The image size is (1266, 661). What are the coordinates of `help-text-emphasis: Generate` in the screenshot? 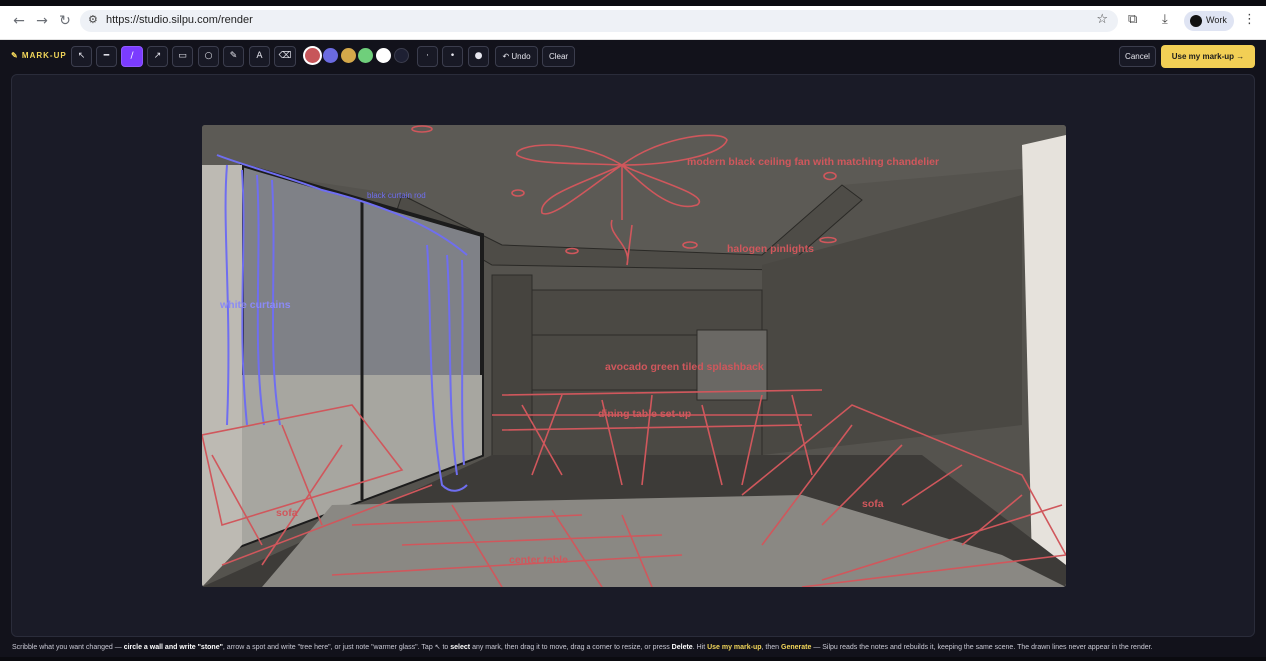 It's located at (796, 647).